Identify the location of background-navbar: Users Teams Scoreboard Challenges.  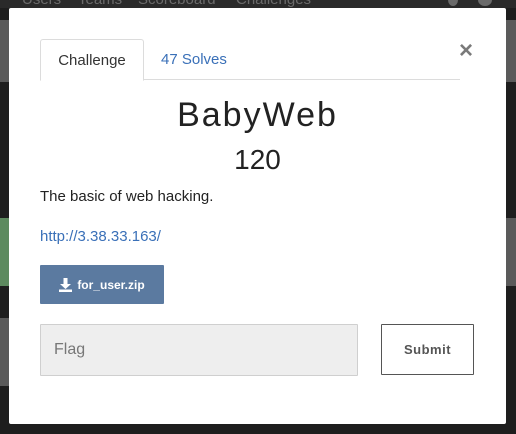
(258, 4).